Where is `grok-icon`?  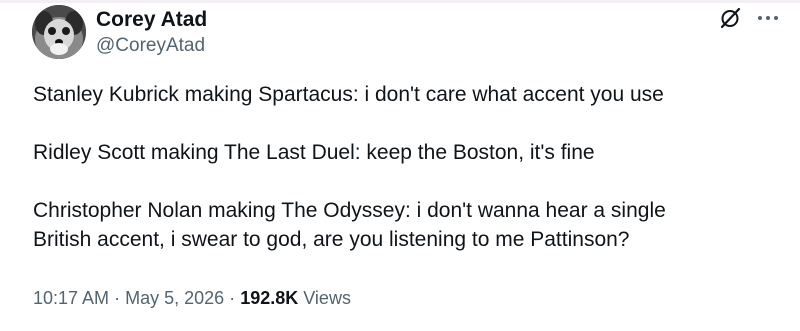 grok-icon is located at coordinates (730, 18).